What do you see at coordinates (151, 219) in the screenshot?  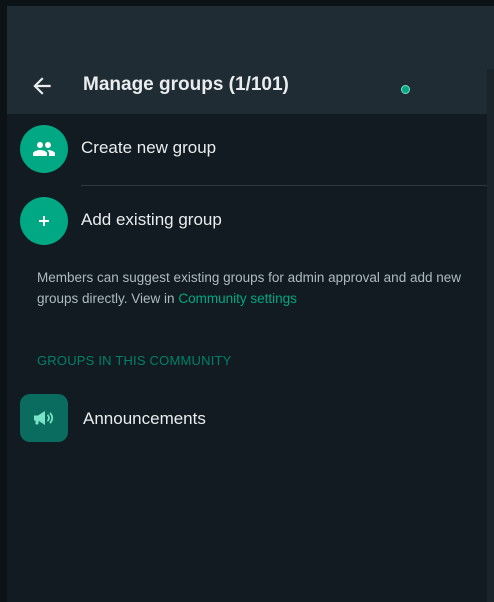 I see `add-existing-group-label: Add existing group` at bounding box center [151, 219].